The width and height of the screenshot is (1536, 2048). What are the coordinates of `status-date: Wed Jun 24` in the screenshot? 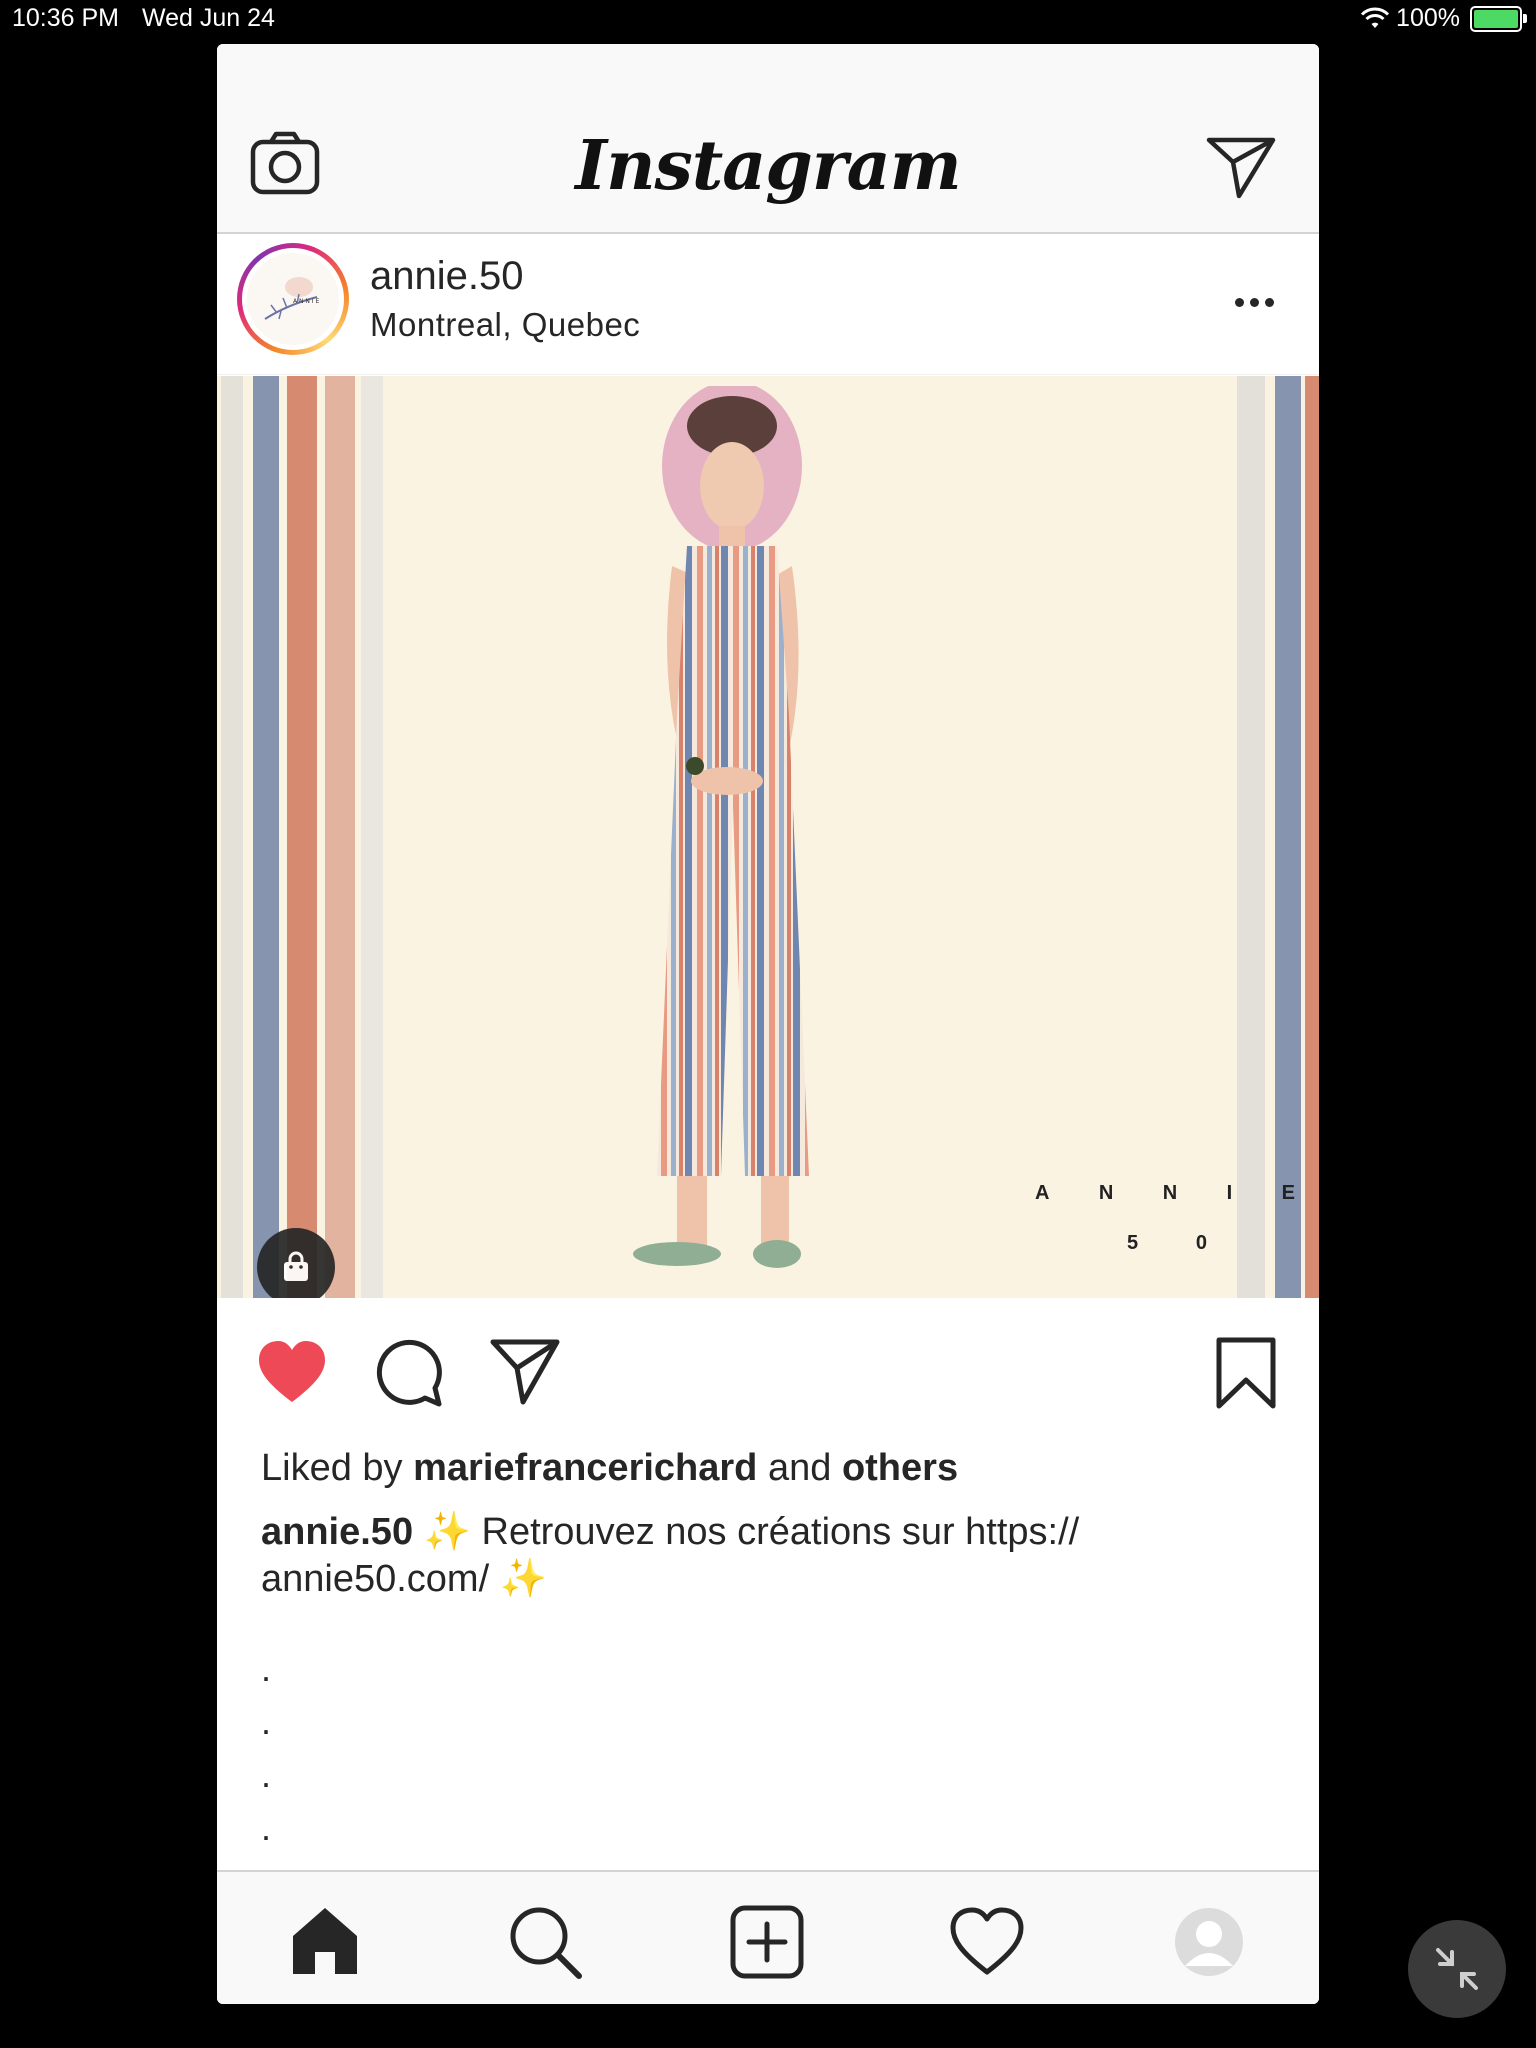 It's located at (208, 18).